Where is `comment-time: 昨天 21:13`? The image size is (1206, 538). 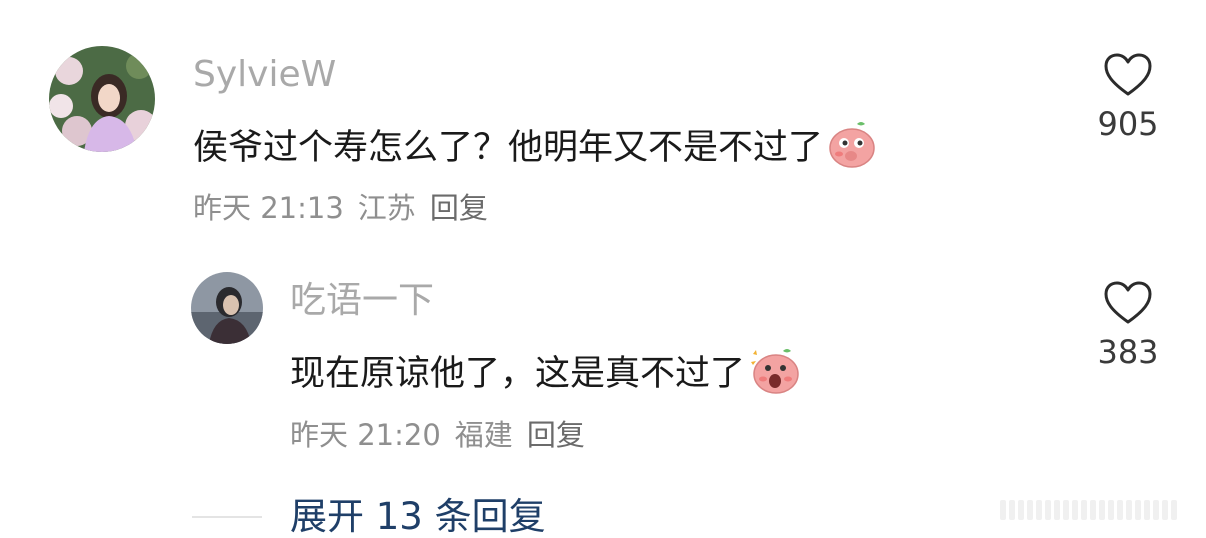 comment-time: 昨天 21:13 is located at coordinates (268, 208).